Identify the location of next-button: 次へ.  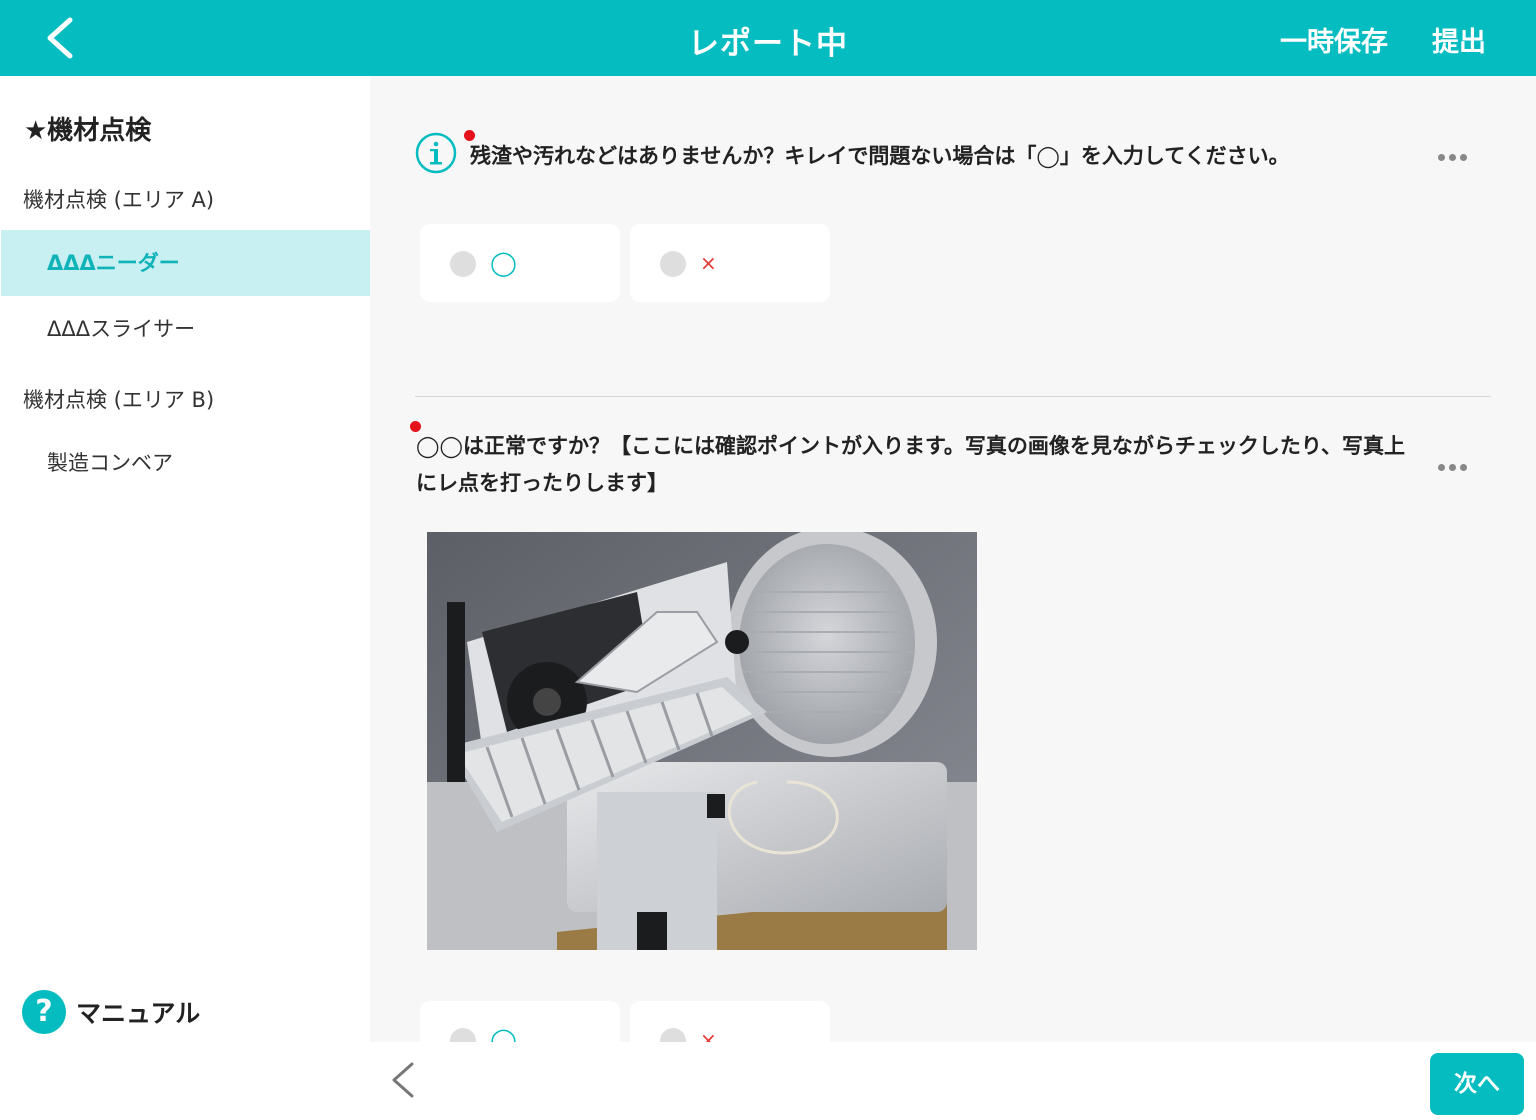
(1477, 1084).